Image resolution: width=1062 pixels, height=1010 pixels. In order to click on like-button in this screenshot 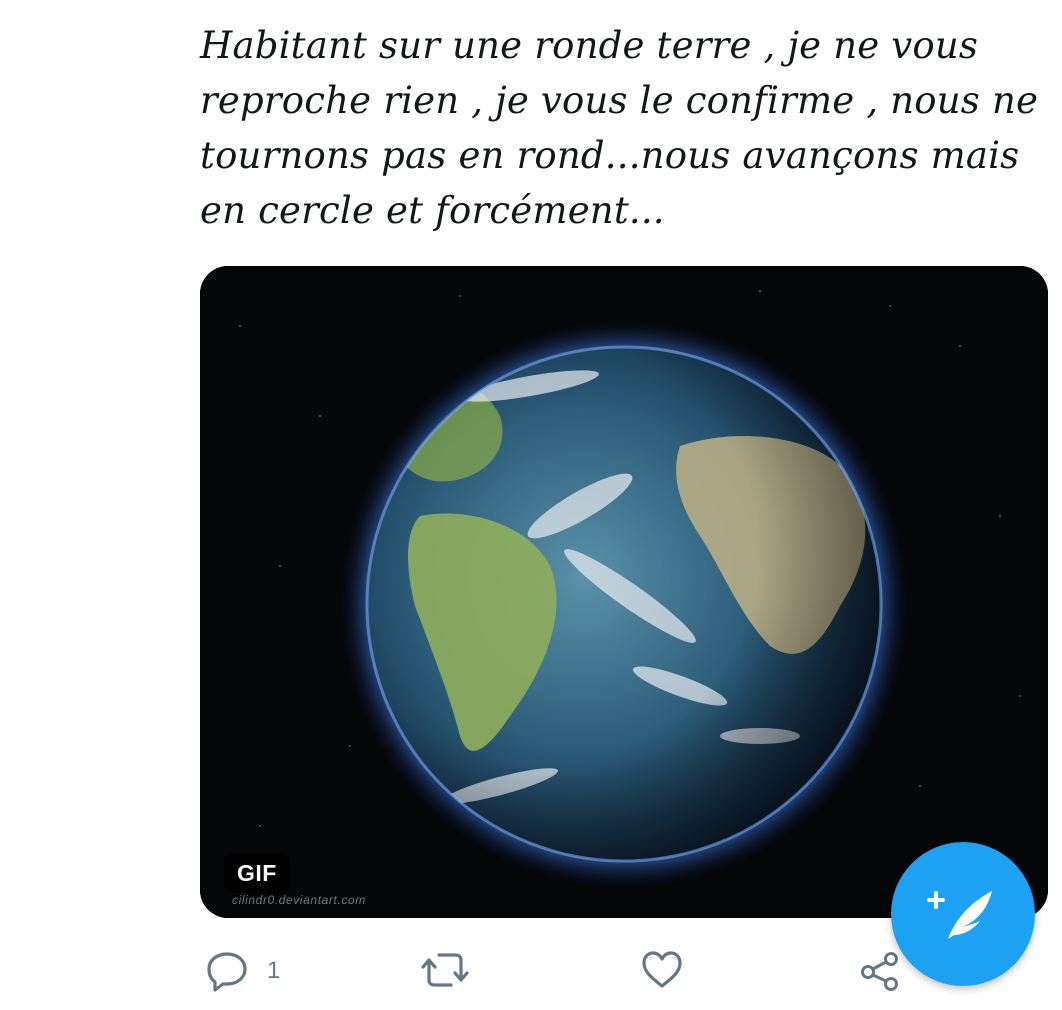, I will do `click(662, 970)`.